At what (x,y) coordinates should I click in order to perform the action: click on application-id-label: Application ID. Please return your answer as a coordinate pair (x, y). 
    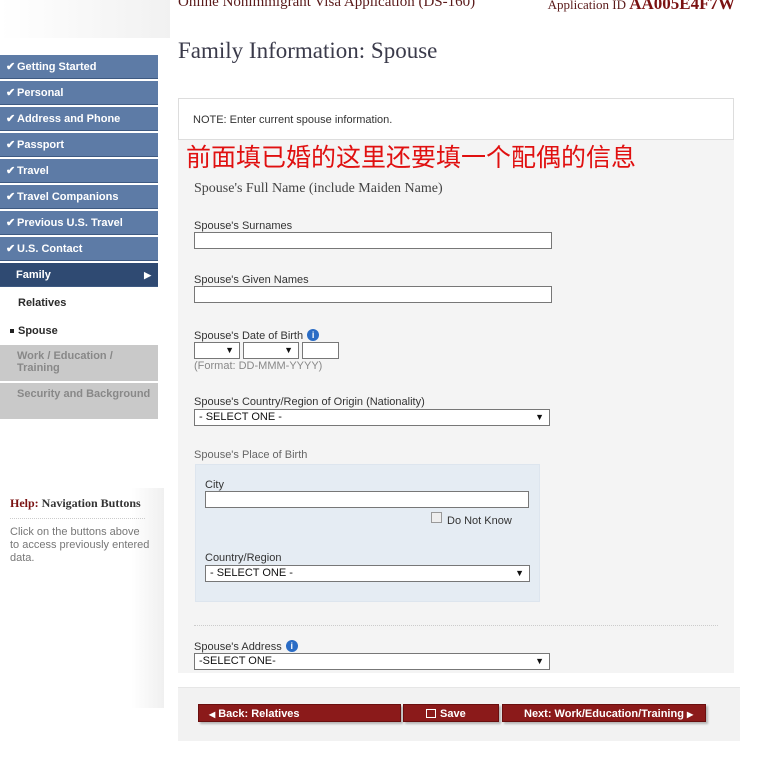
    Looking at the image, I should click on (586, 6).